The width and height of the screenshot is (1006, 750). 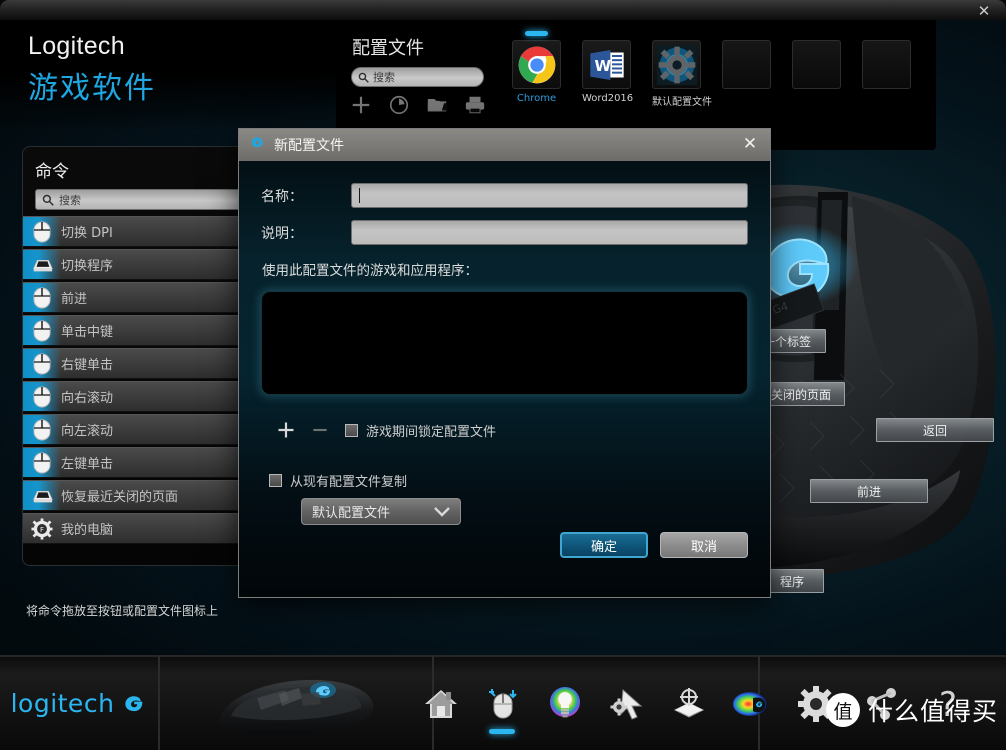 What do you see at coordinates (381, 511) in the screenshot?
I see `copy-source-dropdown: 默认配置文件` at bounding box center [381, 511].